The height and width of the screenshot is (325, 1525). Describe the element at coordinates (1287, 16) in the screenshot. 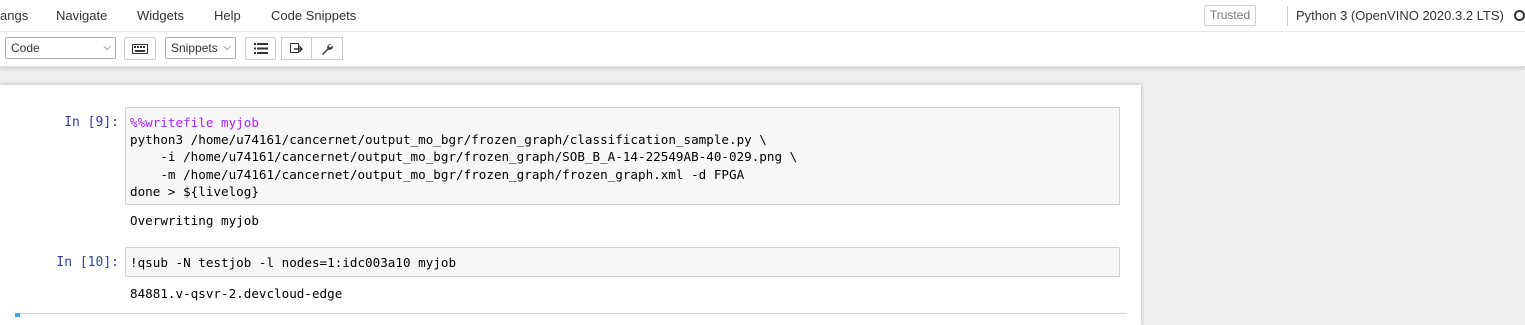

I see `kernel-separator` at that location.